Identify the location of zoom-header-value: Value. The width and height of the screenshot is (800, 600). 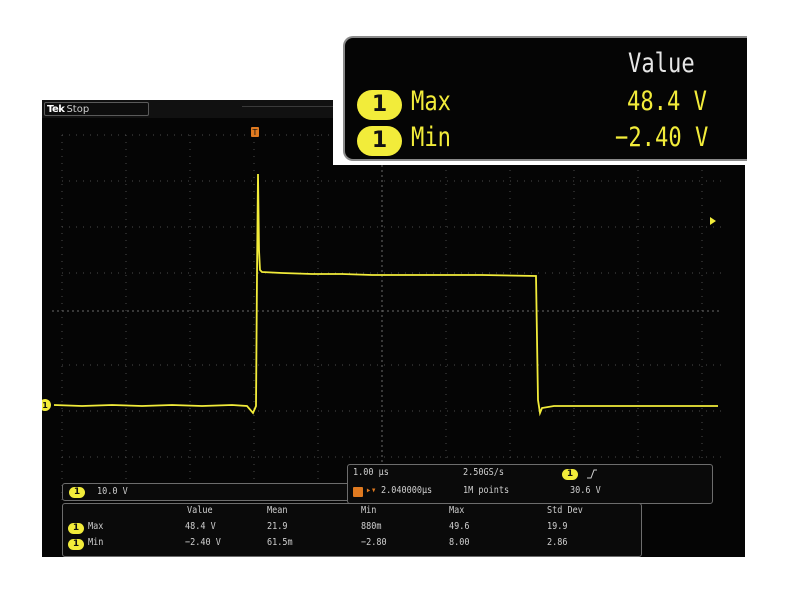
(661, 63).